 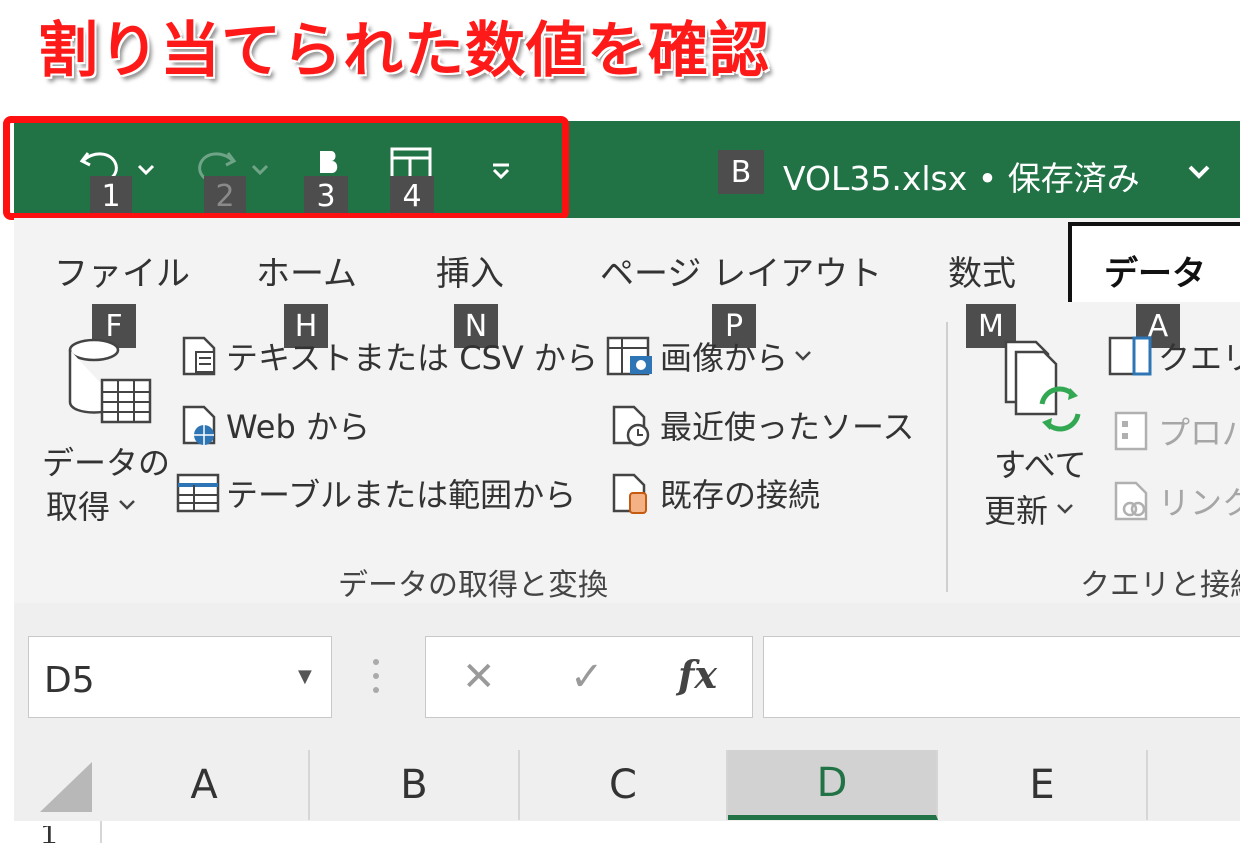 What do you see at coordinates (1131, 501) in the screenshot?
I see `edit-links-icon` at bounding box center [1131, 501].